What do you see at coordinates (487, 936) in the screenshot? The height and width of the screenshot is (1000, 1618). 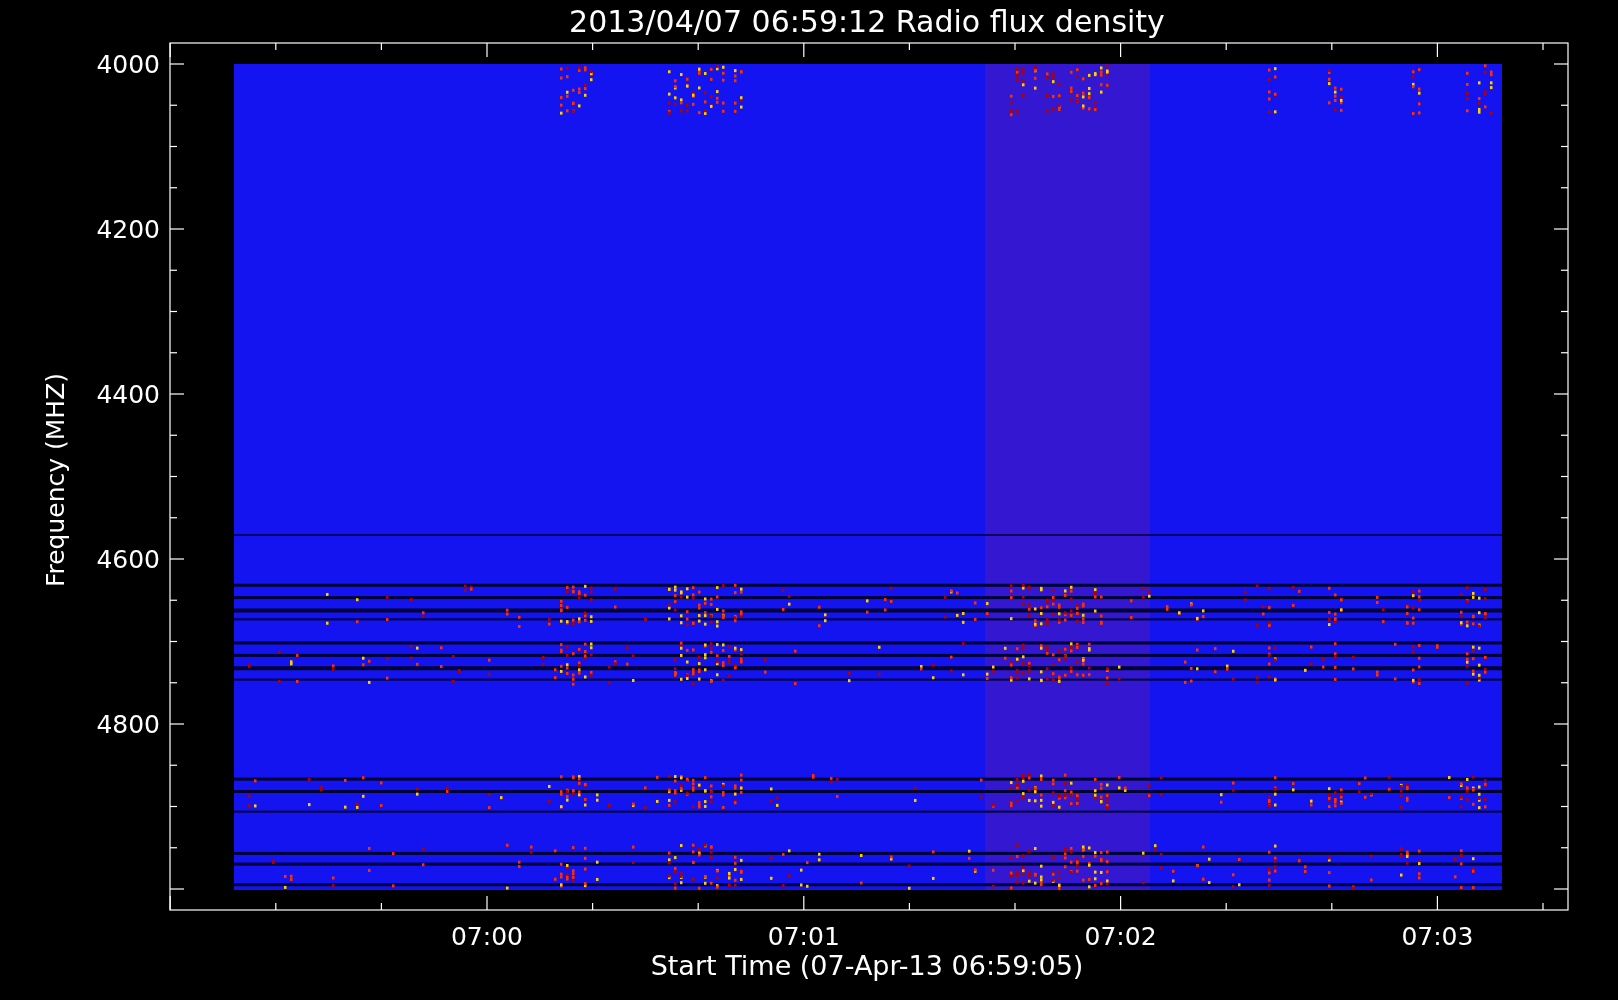 I see `x-tick-label: 07:00` at bounding box center [487, 936].